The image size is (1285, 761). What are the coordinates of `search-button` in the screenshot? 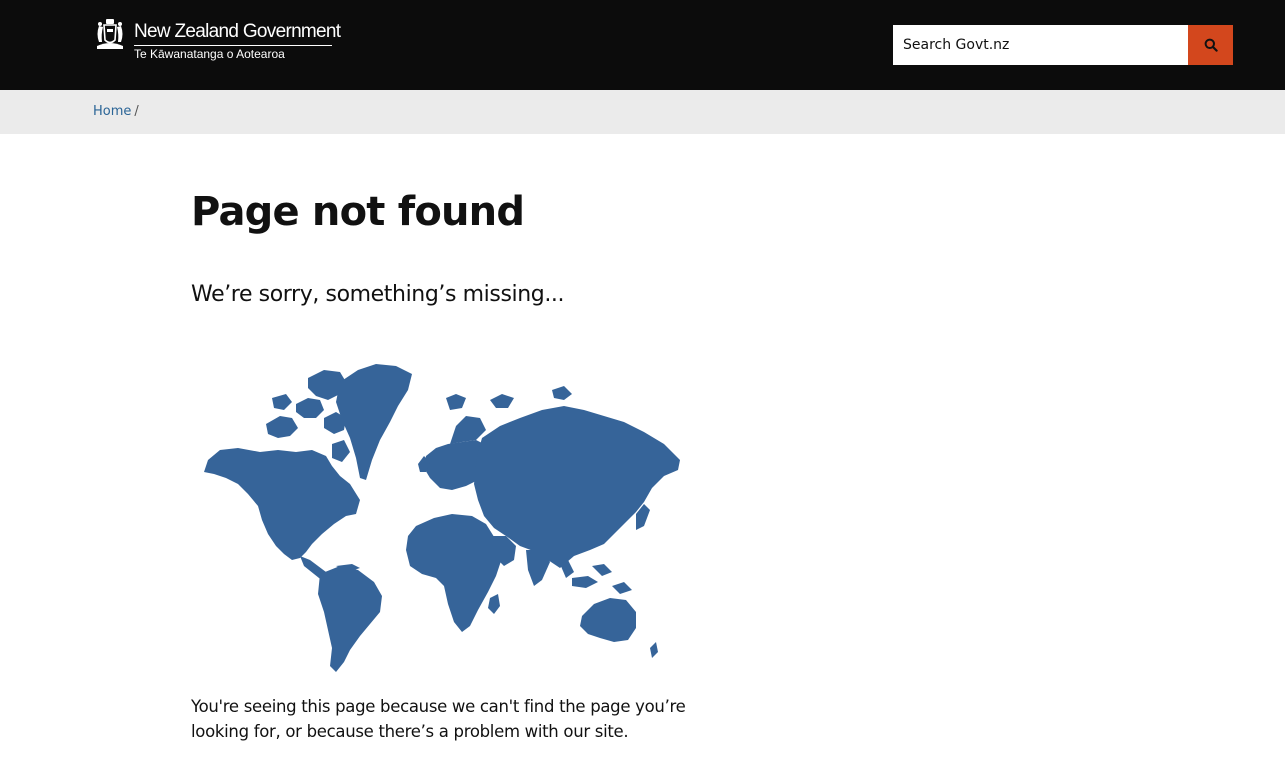 It's located at (1210, 45).